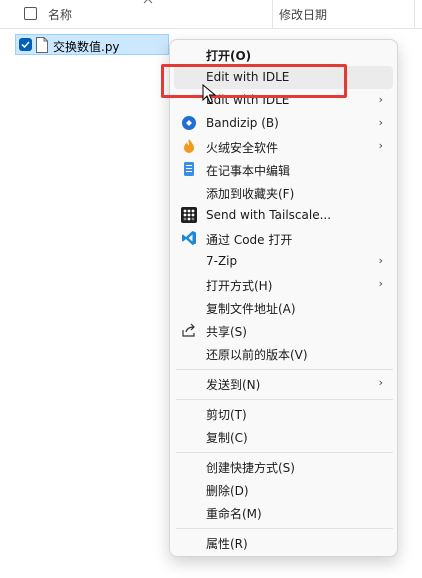 The width and height of the screenshot is (422, 578). What do you see at coordinates (254, 81) in the screenshot?
I see `highlight-box` at bounding box center [254, 81].